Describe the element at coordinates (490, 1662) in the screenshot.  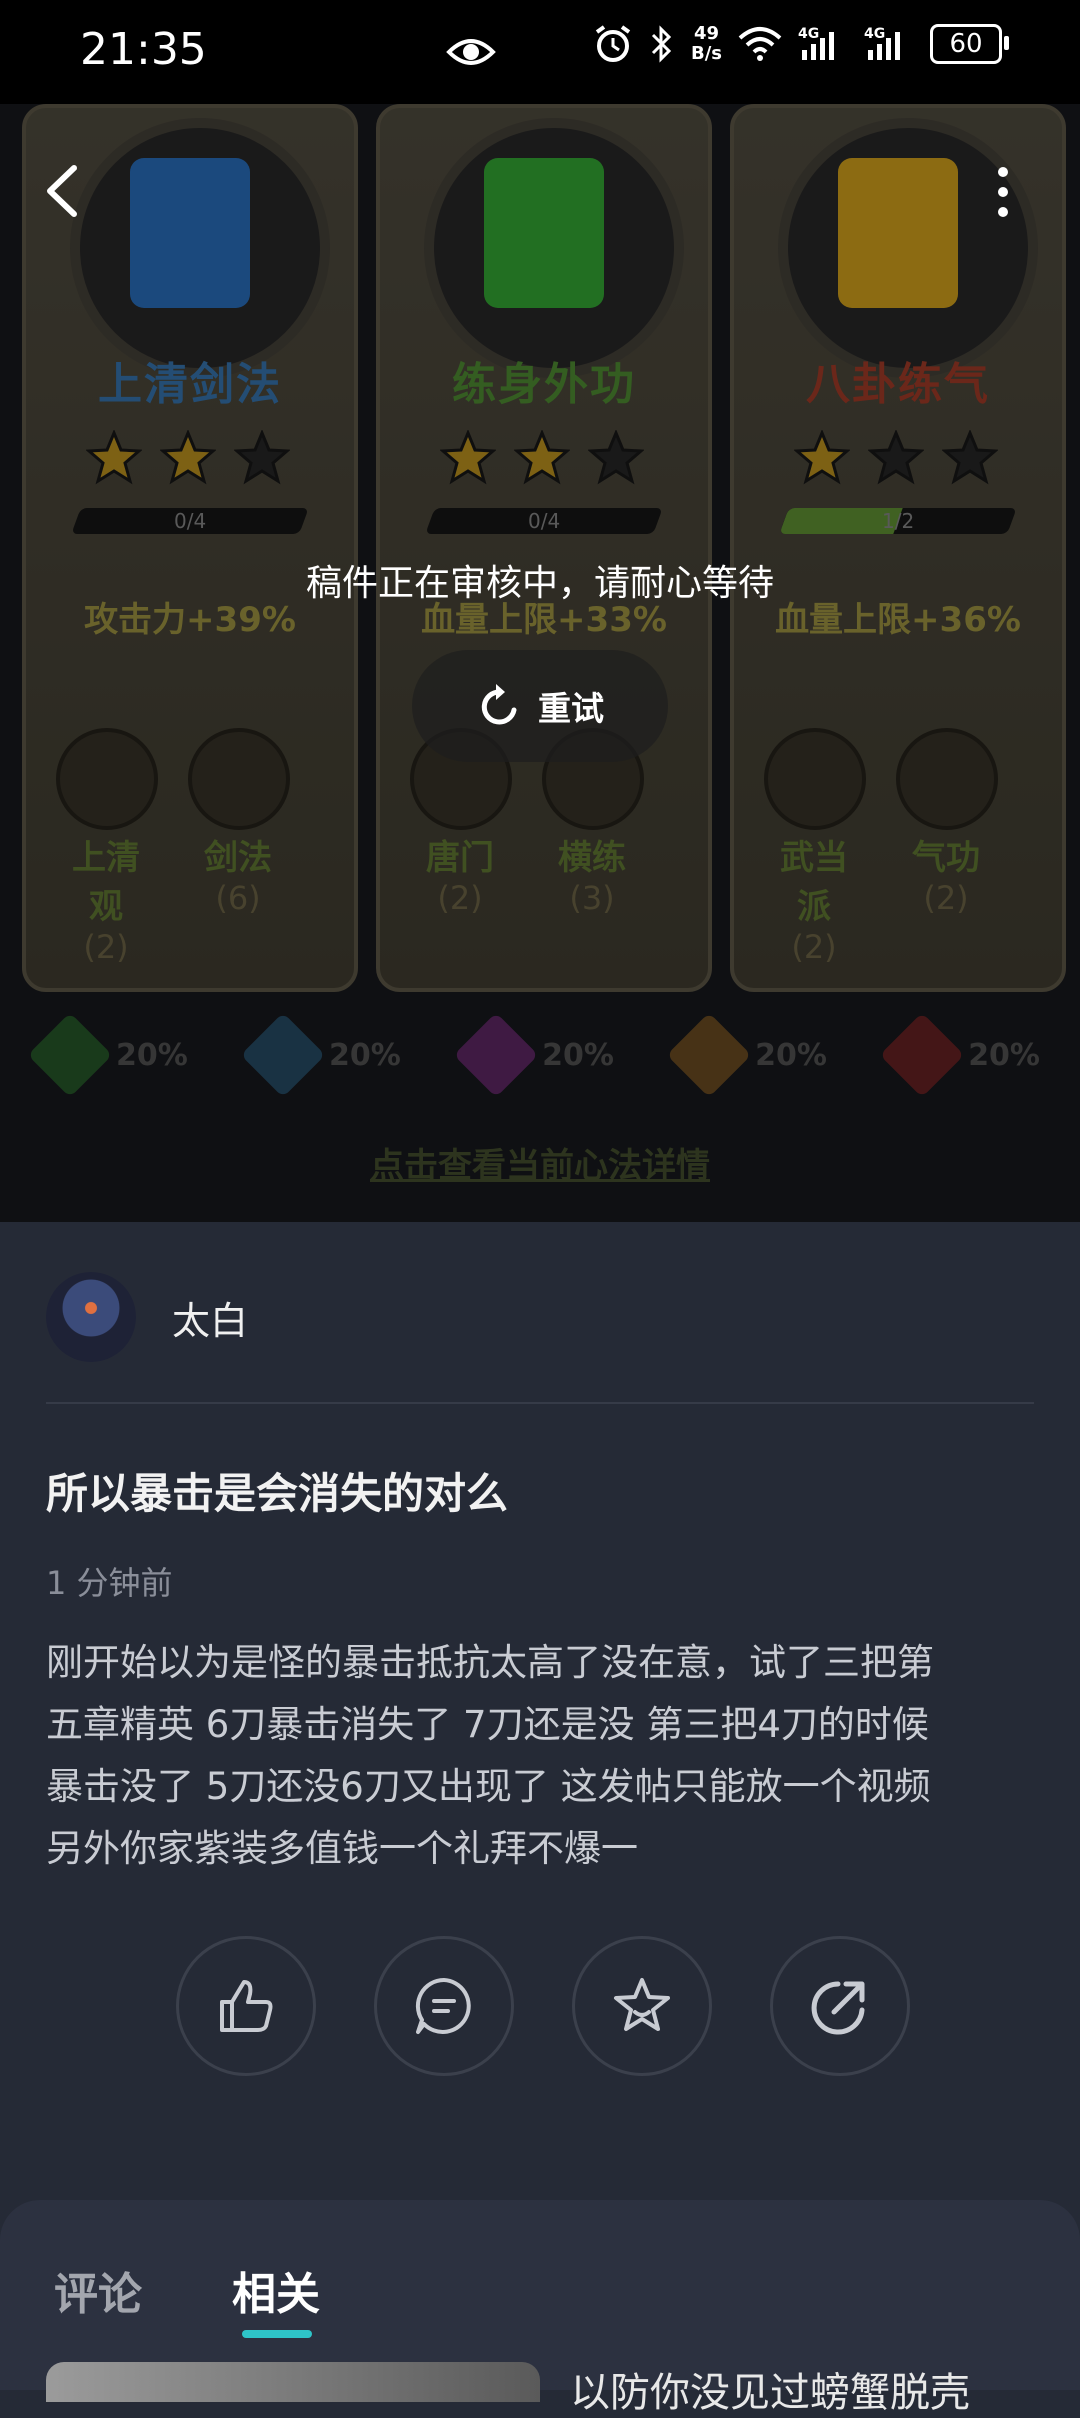
I see `post-body-line: 刚开始以为是怪的暴击抵抗太高了没在意，试了三把第` at that location.